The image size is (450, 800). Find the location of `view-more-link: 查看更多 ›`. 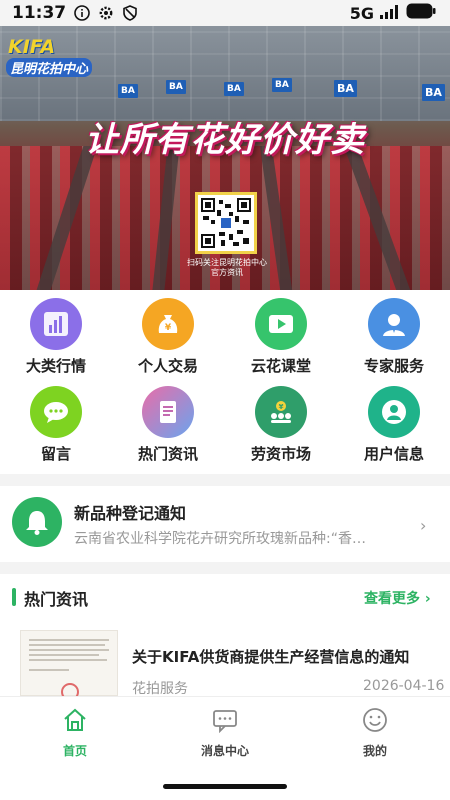

view-more-link: 查看更多 › is located at coordinates (397, 598).